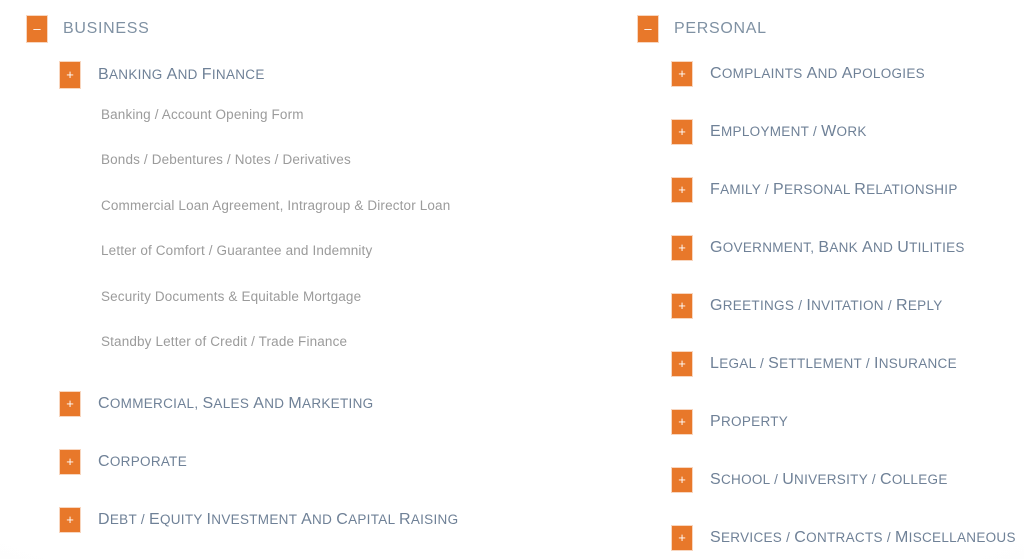 The width and height of the screenshot is (1024, 559). I want to click on category-label: SCHOOL / UNIVERSITY / COLLEGE, so click(829, 480).